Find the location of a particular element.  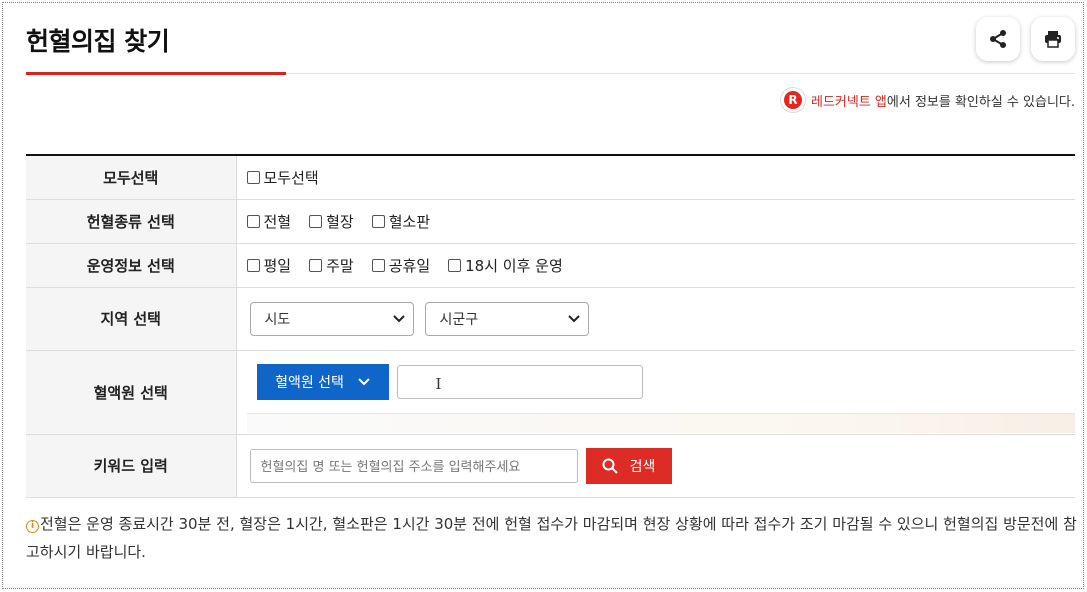

info-icon: i is located at coordinates (32, 526).